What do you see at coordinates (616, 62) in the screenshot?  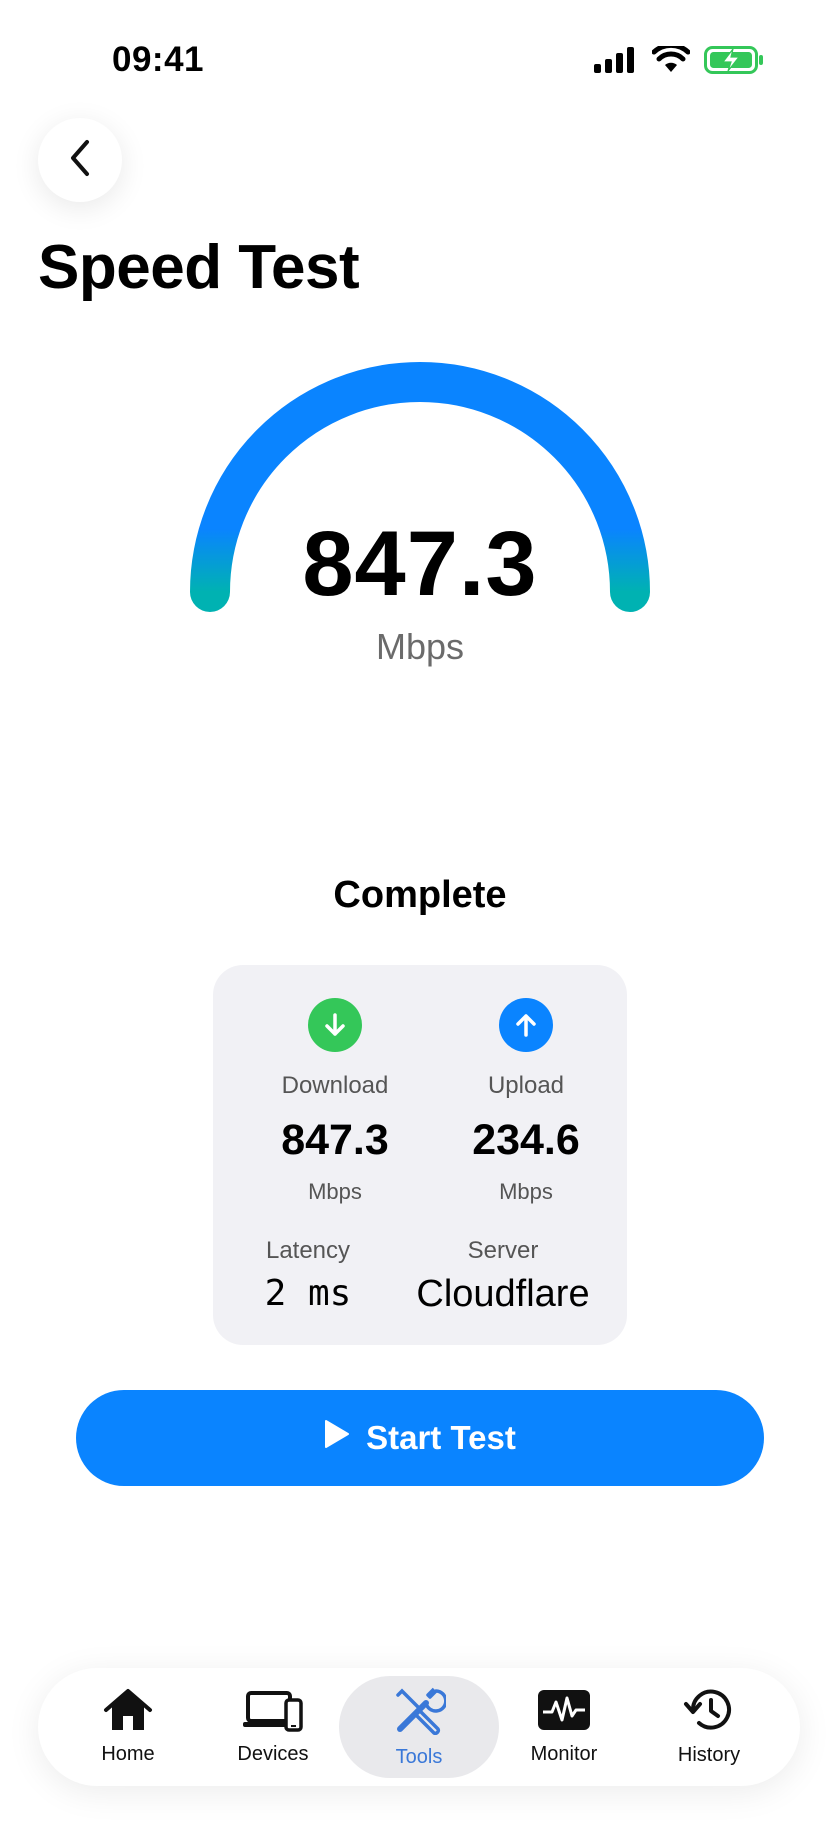 I see `cellular-signal-icon` at bounding box center [616, 62].